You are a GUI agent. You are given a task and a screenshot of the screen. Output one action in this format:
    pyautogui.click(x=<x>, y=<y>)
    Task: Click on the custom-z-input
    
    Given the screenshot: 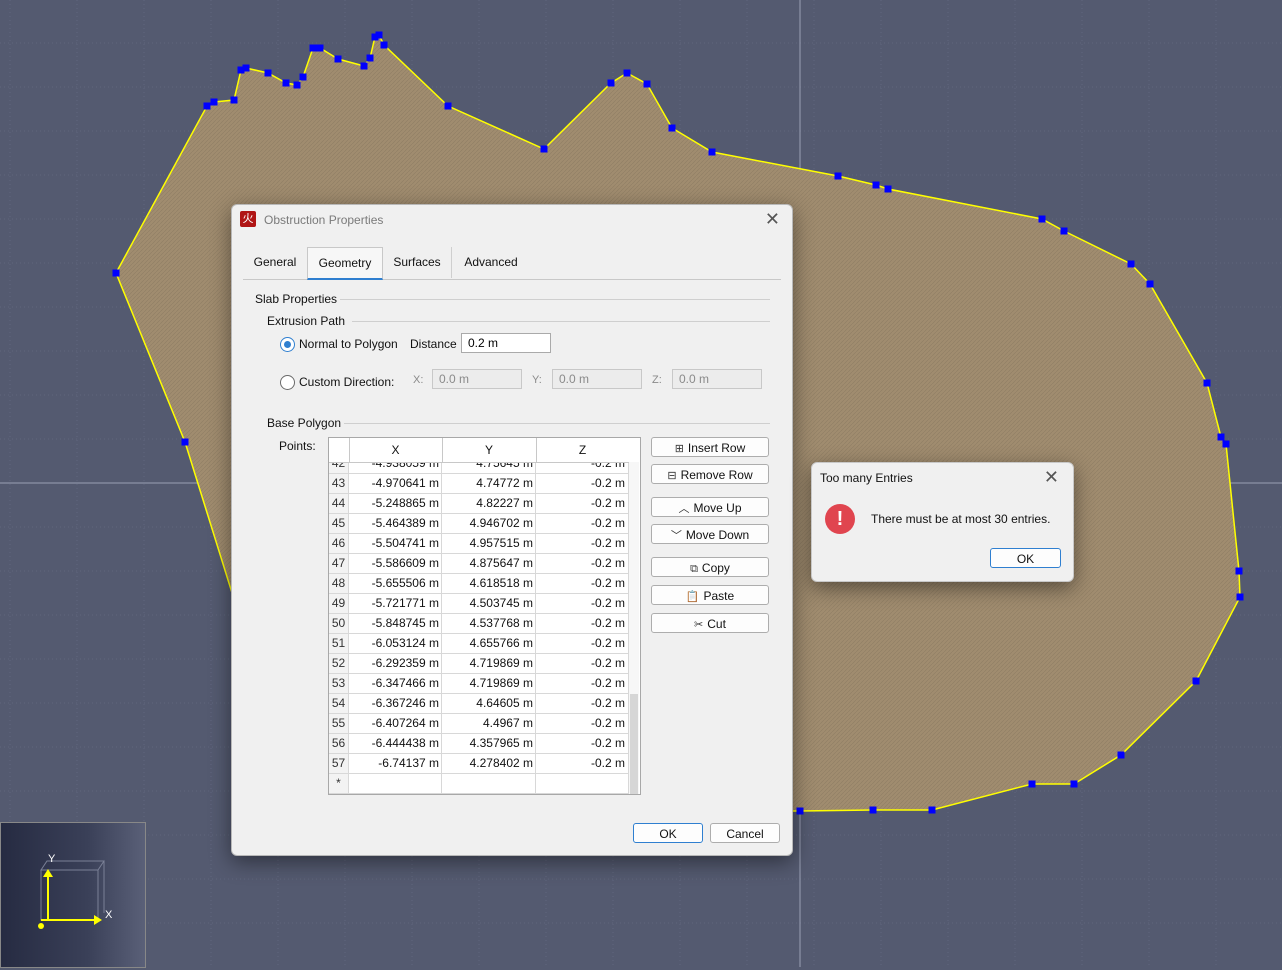 What is the action you would take?
    pyautogui.click(x=717, y=379)
    